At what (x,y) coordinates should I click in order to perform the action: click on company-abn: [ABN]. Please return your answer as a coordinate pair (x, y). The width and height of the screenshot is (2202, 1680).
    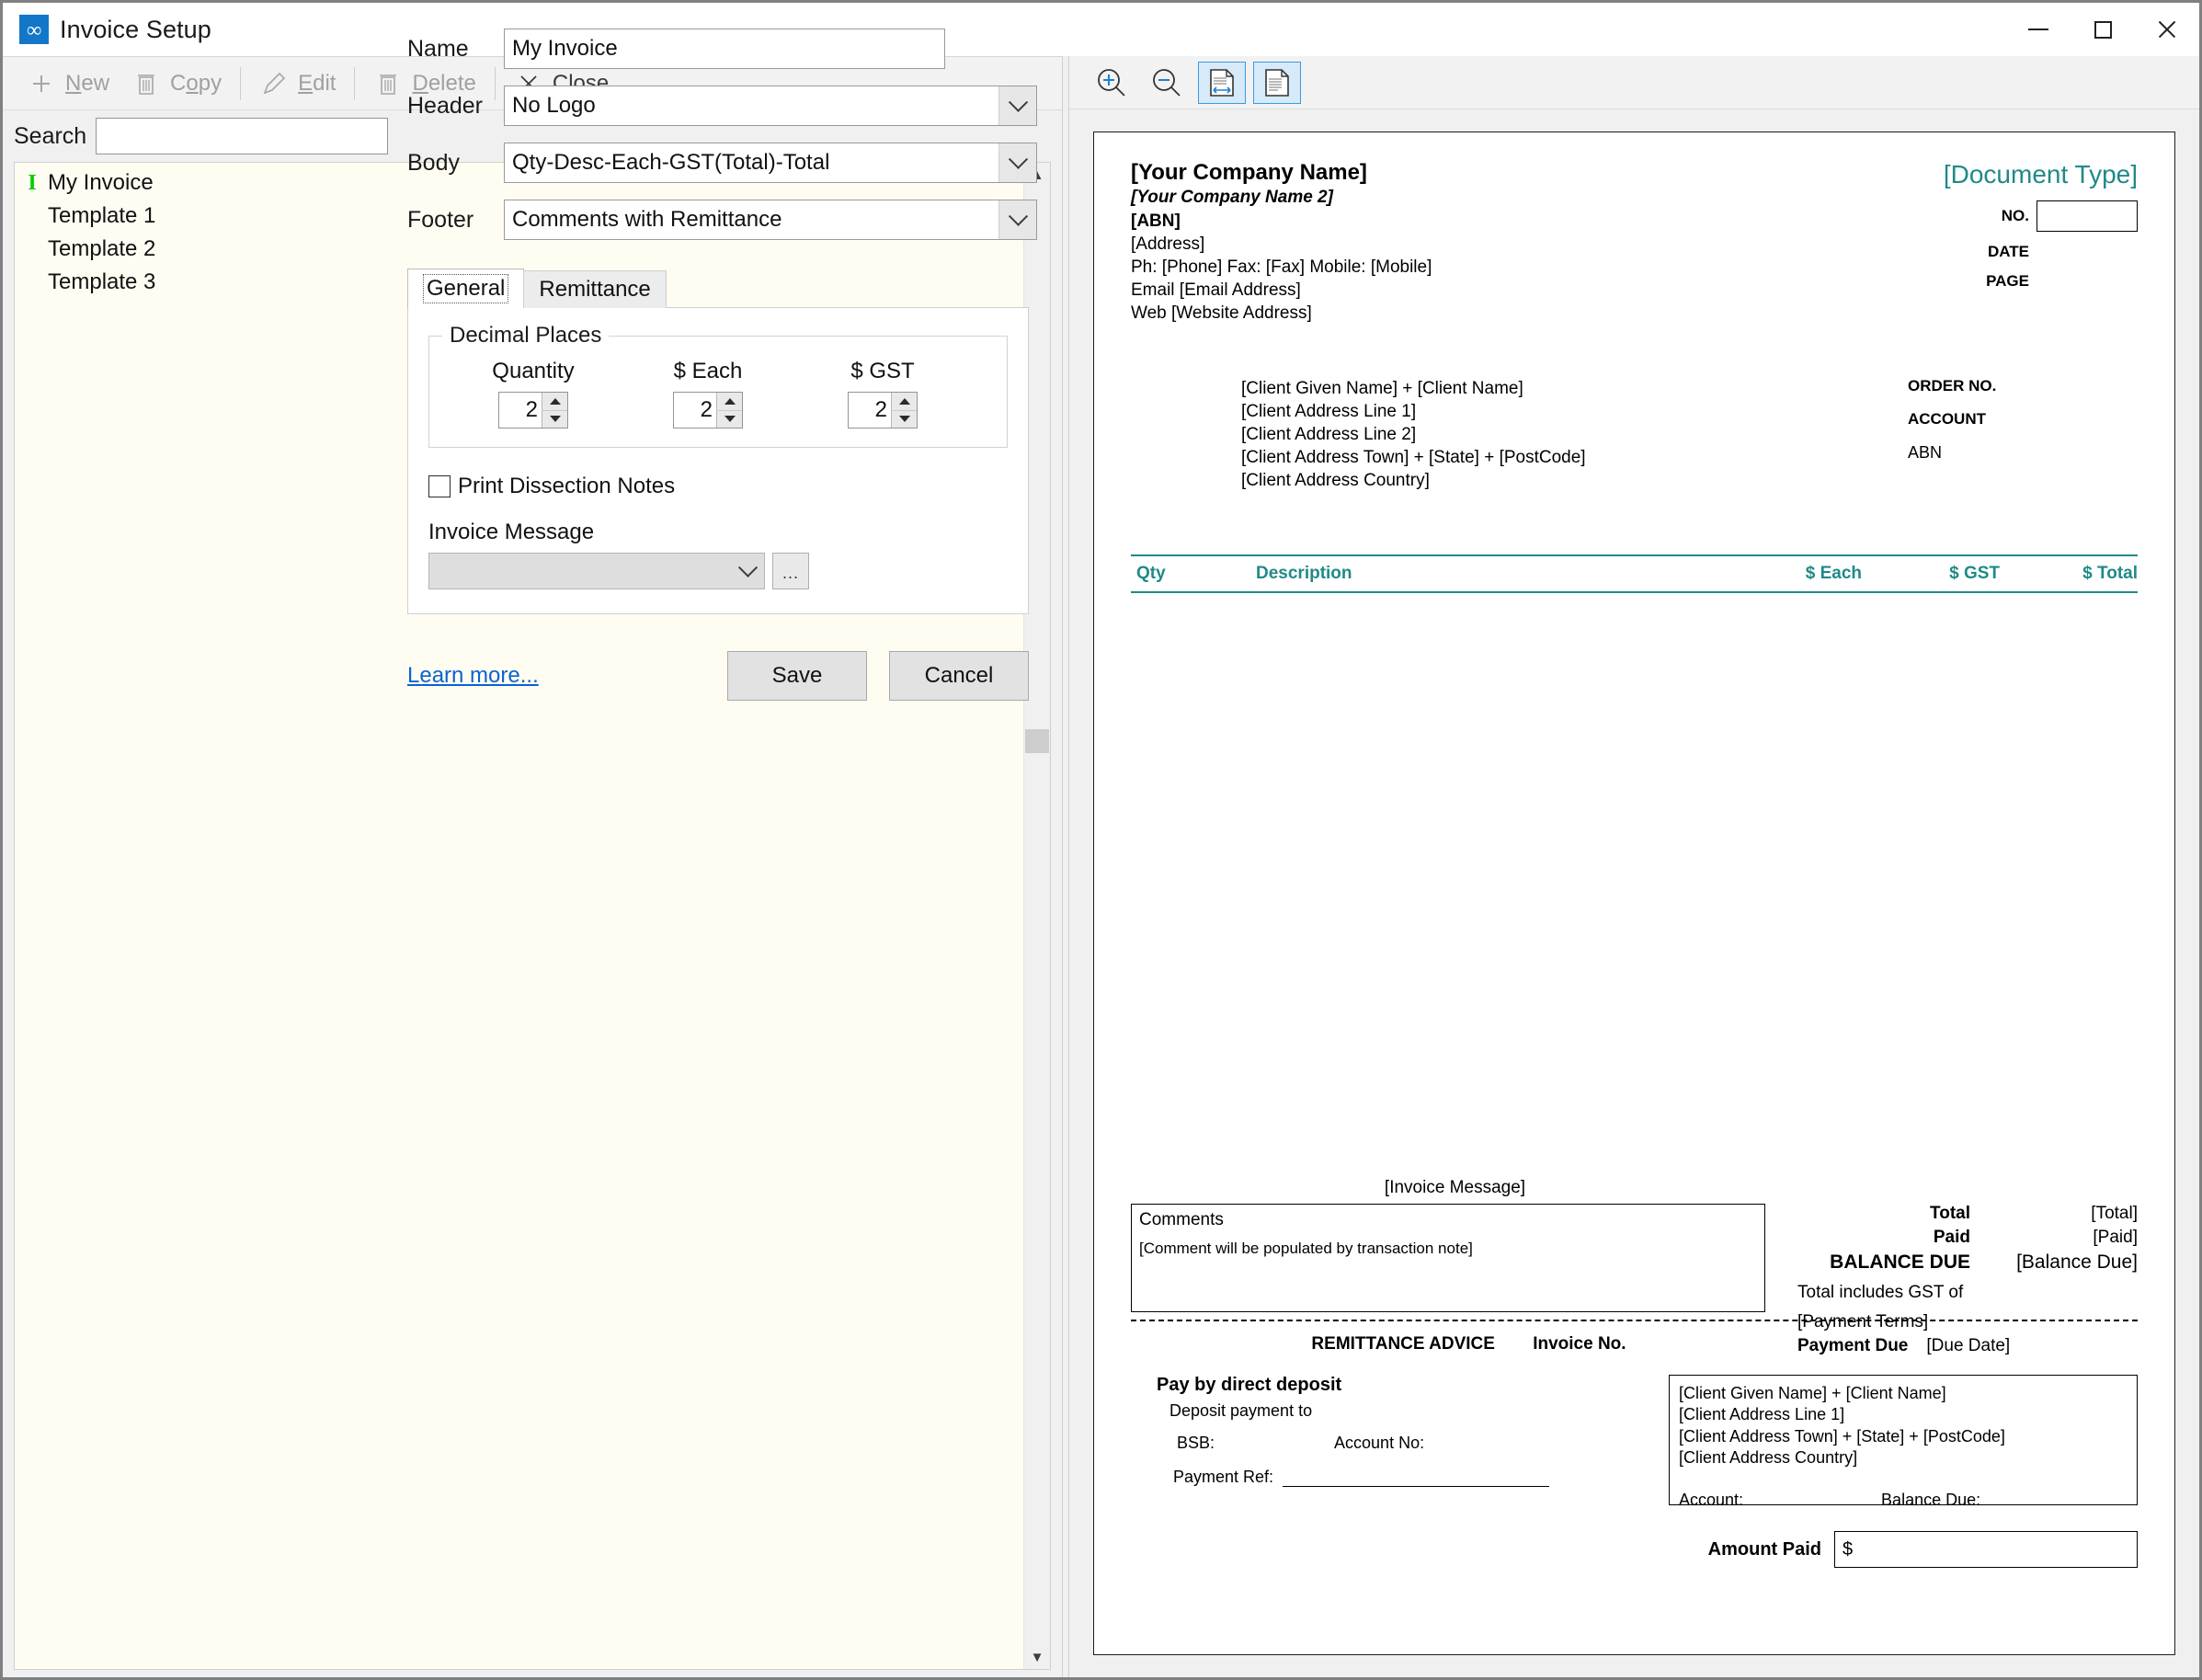
    Looking at the image, I should click on (1156, 221).